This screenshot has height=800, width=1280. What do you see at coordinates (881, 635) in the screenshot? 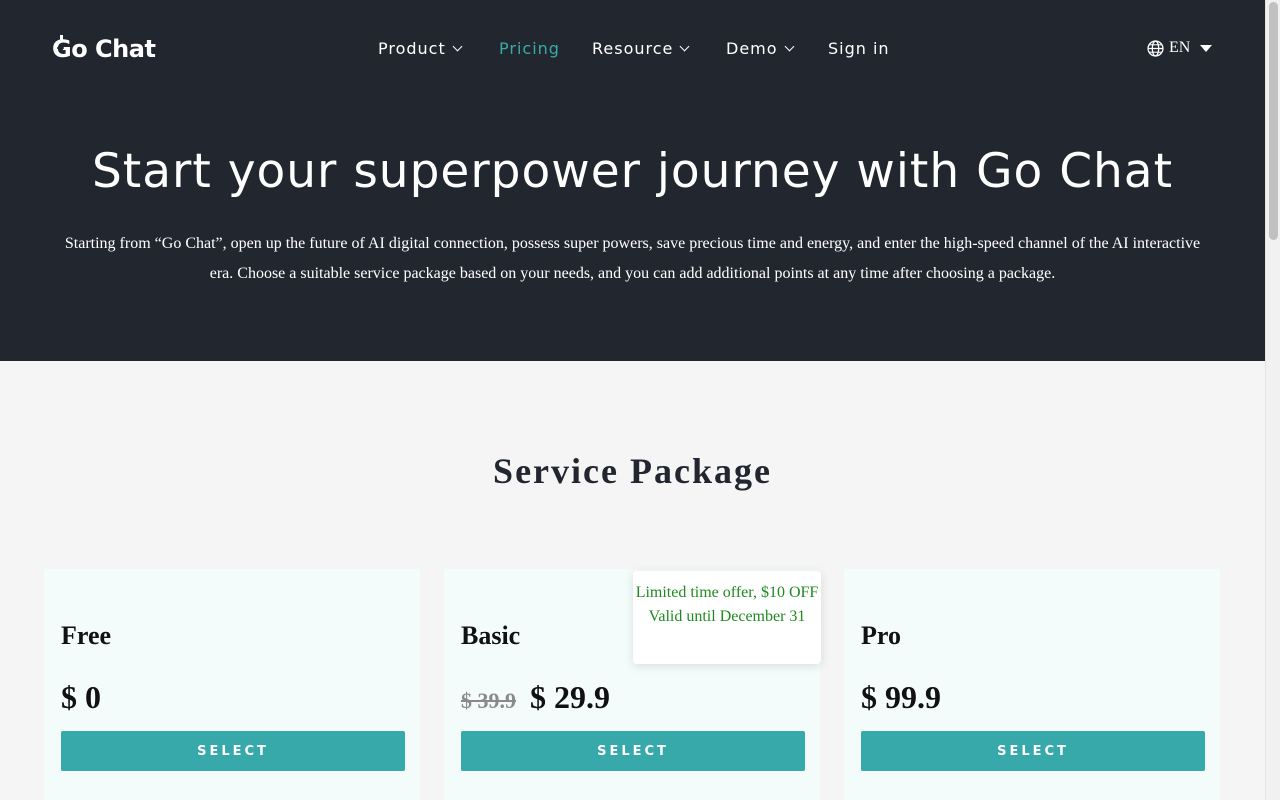
I see `package-name: Pro` at bounding box center [881, 635].